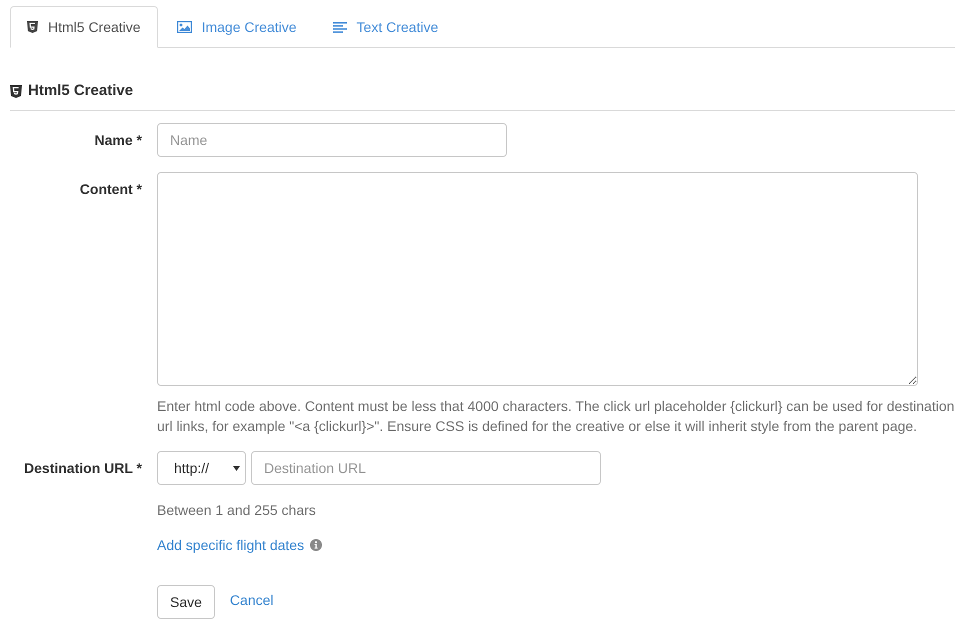 Image resolution: width=967 pixels, height=627 pixels. What do you see at coordinates (84, 27) in the screenshot?
I see `tab: Html5 Creative` at bounding box center [84, 27].